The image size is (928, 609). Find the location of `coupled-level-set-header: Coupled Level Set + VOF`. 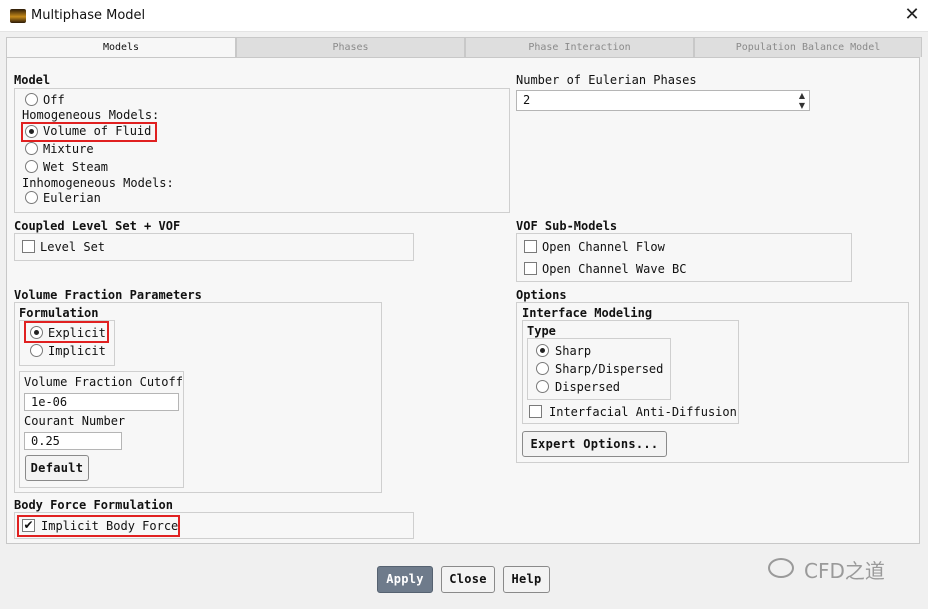

coupled-level-set-header: Coupled Level Set + VOF is located at coordinates (97, 226).